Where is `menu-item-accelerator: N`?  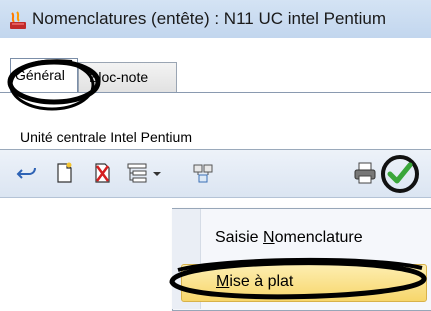 menu-item-accelerator: N is located at coordinates (269, 237).